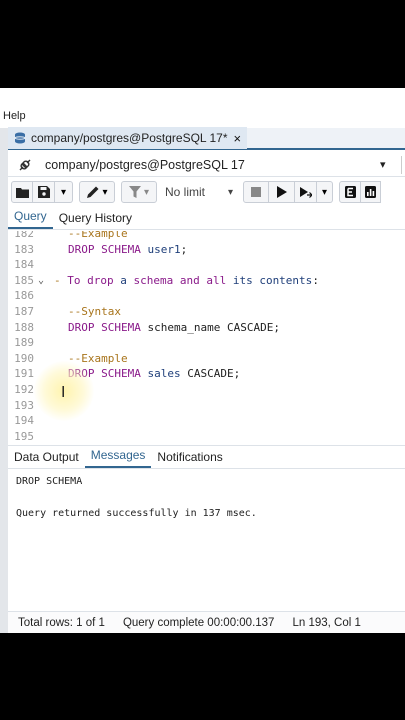 The width and height of the screenshot is (405, 720). I want to click on query-tabs: Query Query History, so click(206, 219).